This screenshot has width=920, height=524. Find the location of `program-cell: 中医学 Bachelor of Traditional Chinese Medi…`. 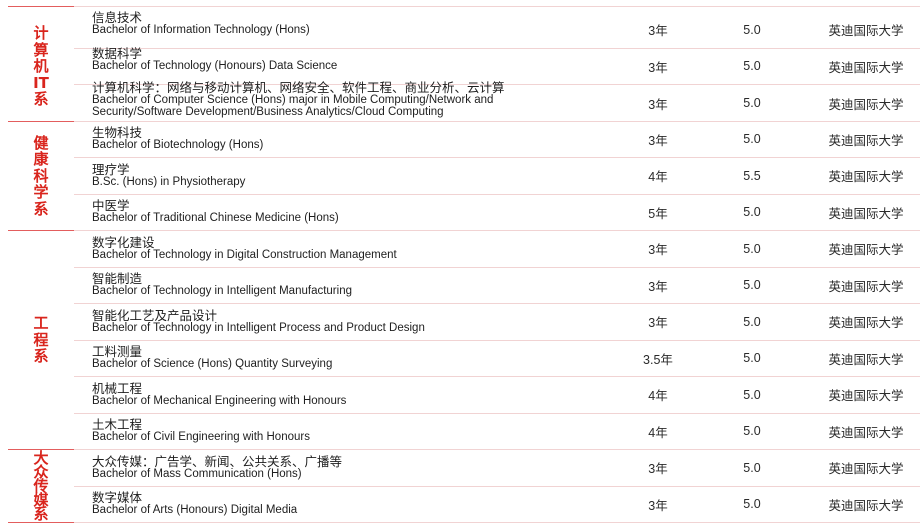

program-cell: 中医学 Bachelor of Traditional Chinese Medi… is located at coordinates (342, 213).